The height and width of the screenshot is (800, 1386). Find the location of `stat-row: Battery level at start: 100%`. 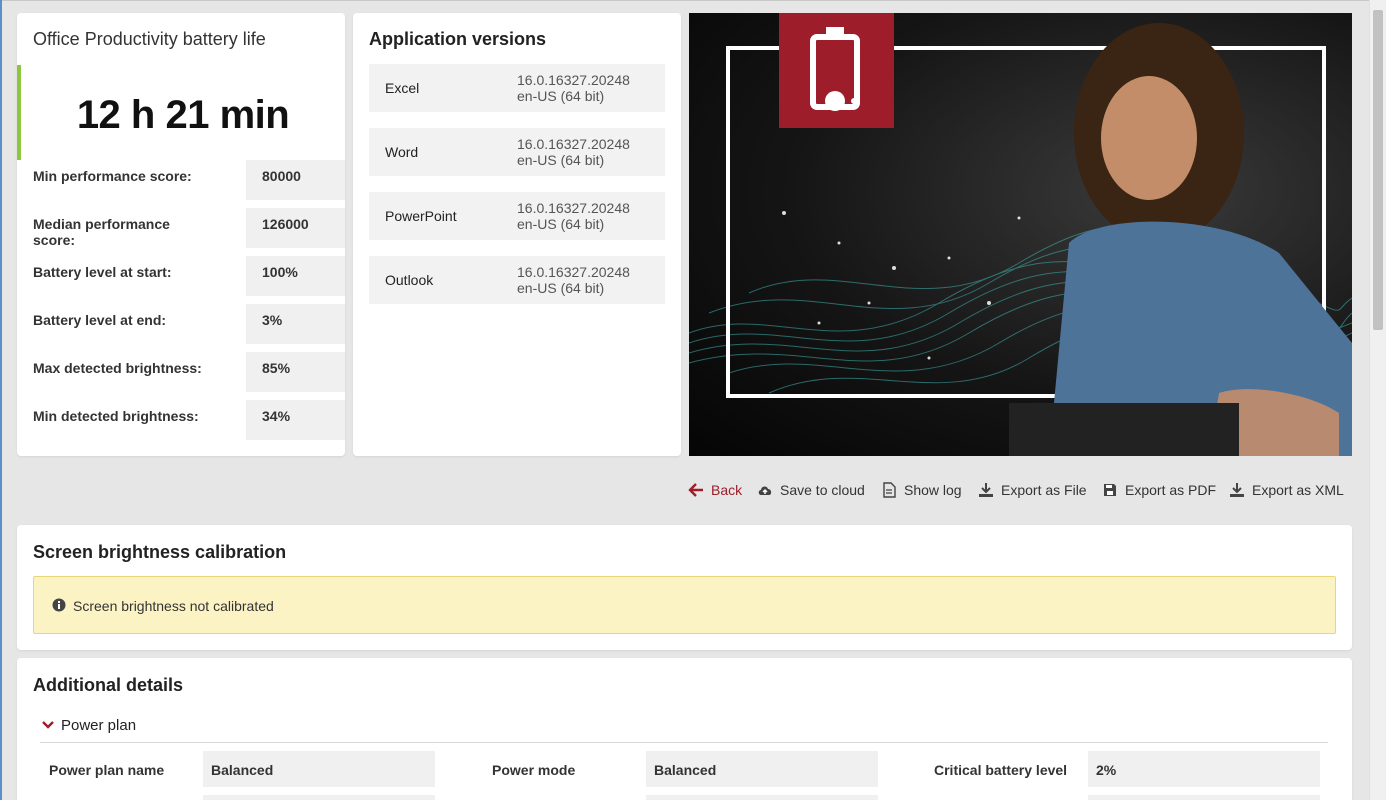

stat-row: Battery level at start: 100% is located at coordinates (189, 276).